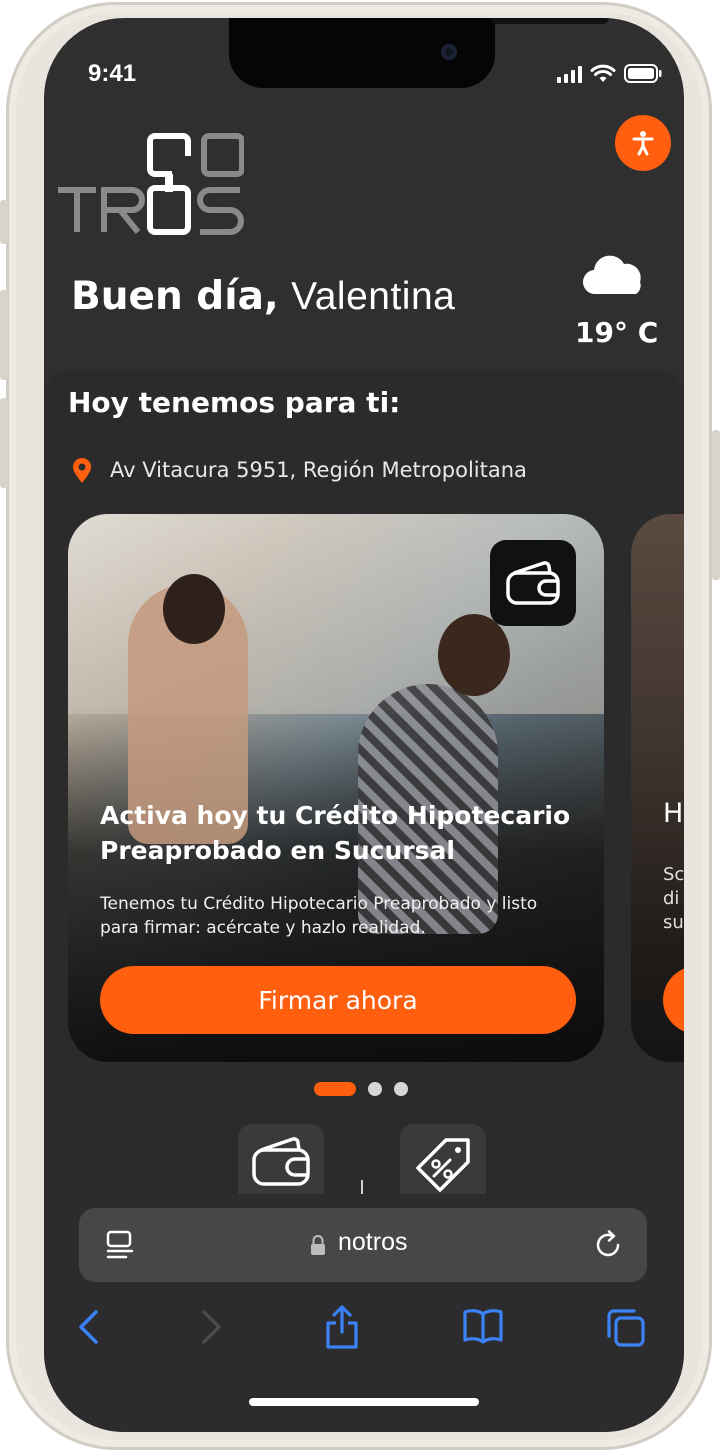 The image size is (720, 1454). What do you see at coordinates (338, 1000) in the screenshot?
I see `sign-now-button: Firmar ahora` at bounding box center [338, 1000].